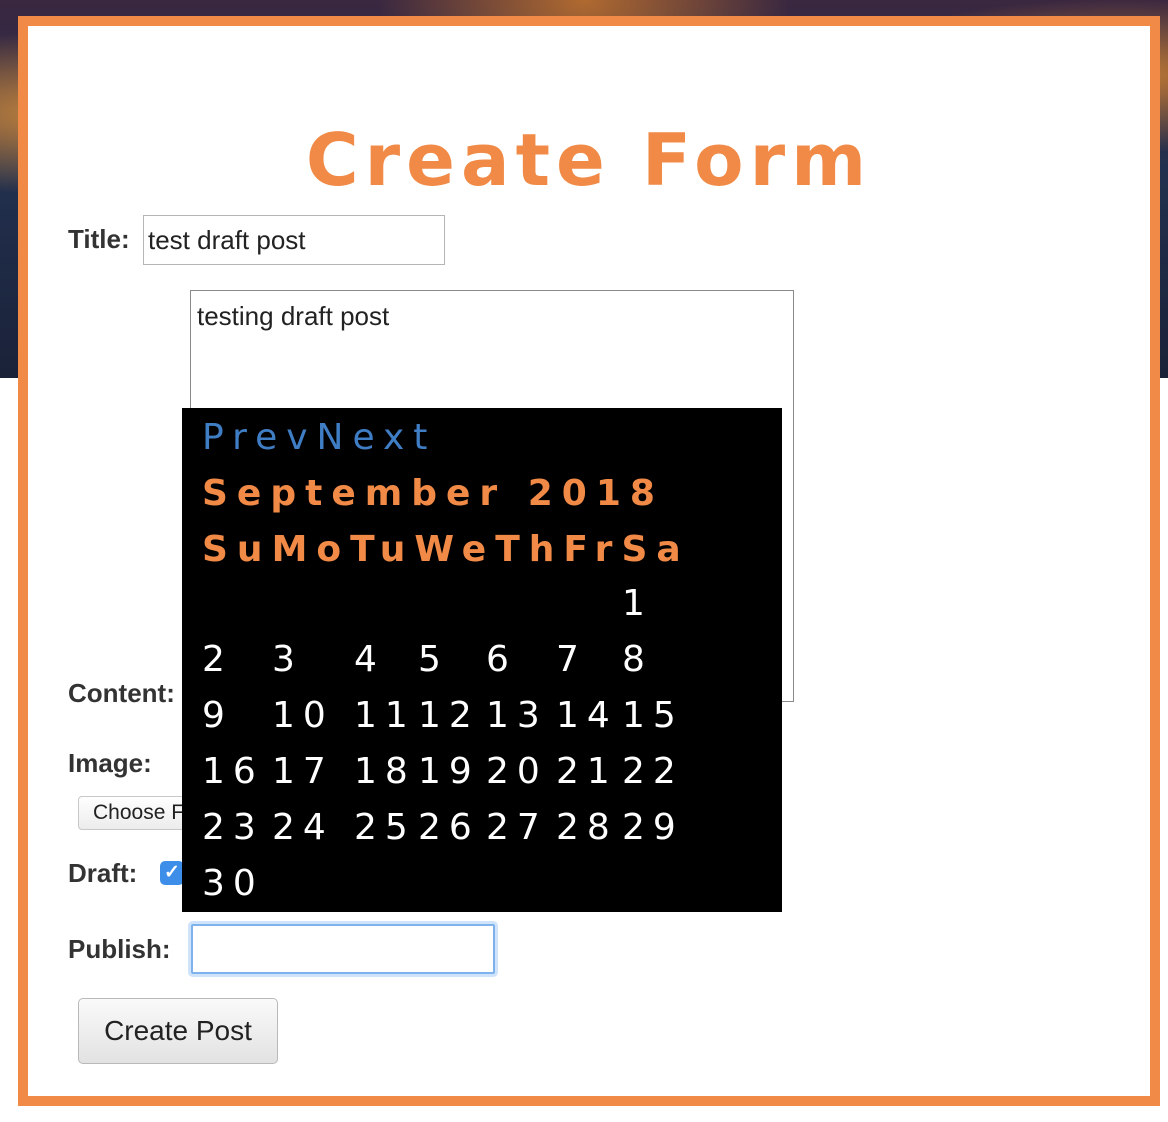 This screenshot has height=1122, width=1168. What do you see at coordinates (237, 782) in the screenshot?
I see `calendar-day: 16` at bounding box center [237, 782].